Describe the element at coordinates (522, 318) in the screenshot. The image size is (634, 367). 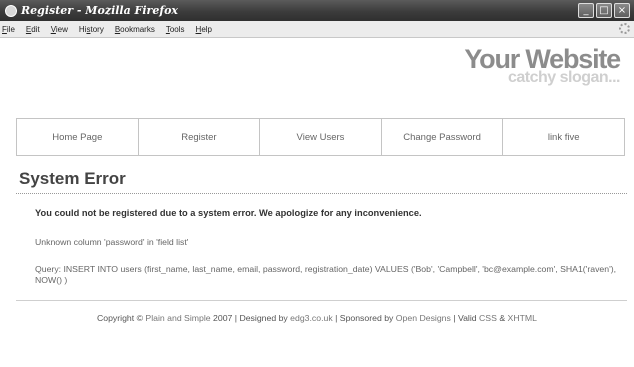
I see `valid-xhtml-link: XHTML` at that location.